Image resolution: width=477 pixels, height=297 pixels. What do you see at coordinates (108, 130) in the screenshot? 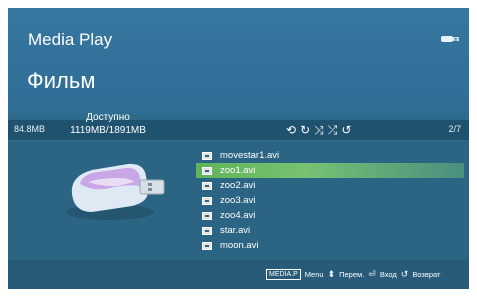
I see `available-value: 1119MB/1891MB` at bounding box center [108, 130].